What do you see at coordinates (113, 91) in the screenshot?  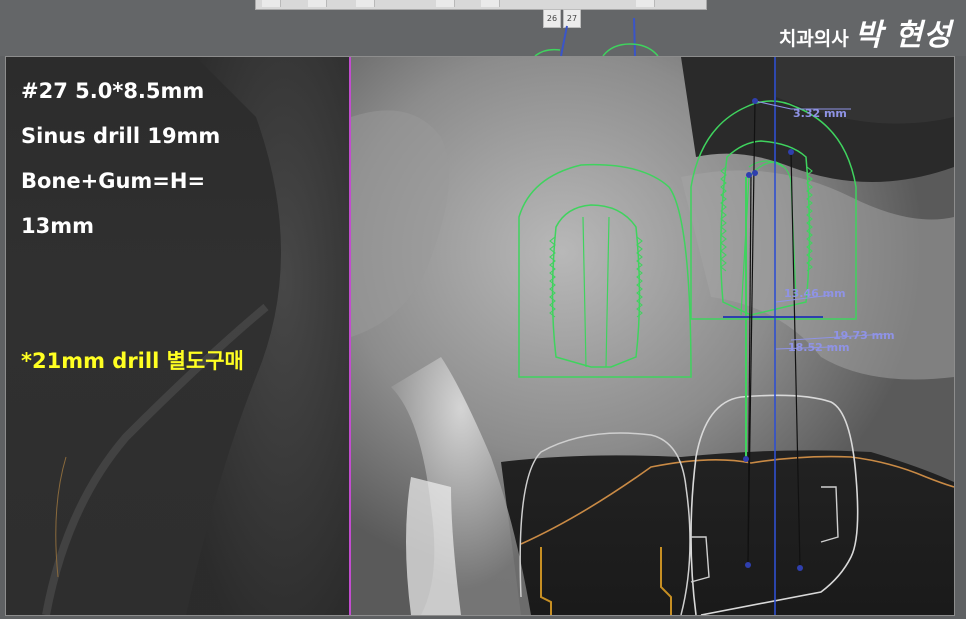 I see `note-implant-size: #27 5.0*8.5mm` at bounding box center [113, 91].